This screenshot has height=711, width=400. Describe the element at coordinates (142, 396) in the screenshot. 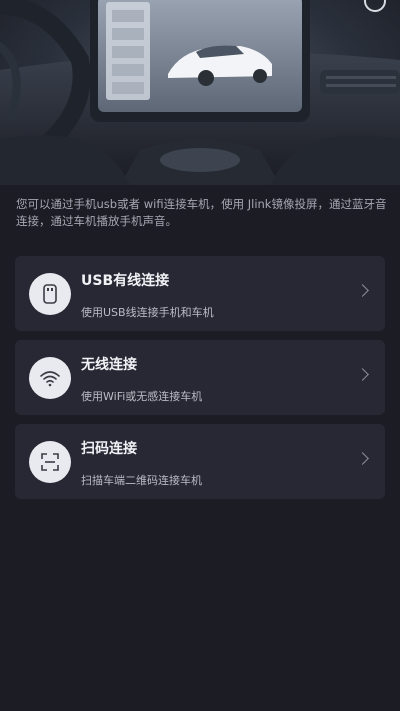

I see `wifi-option-subtitle: 使用WiFi或无感连接车机` at that location.